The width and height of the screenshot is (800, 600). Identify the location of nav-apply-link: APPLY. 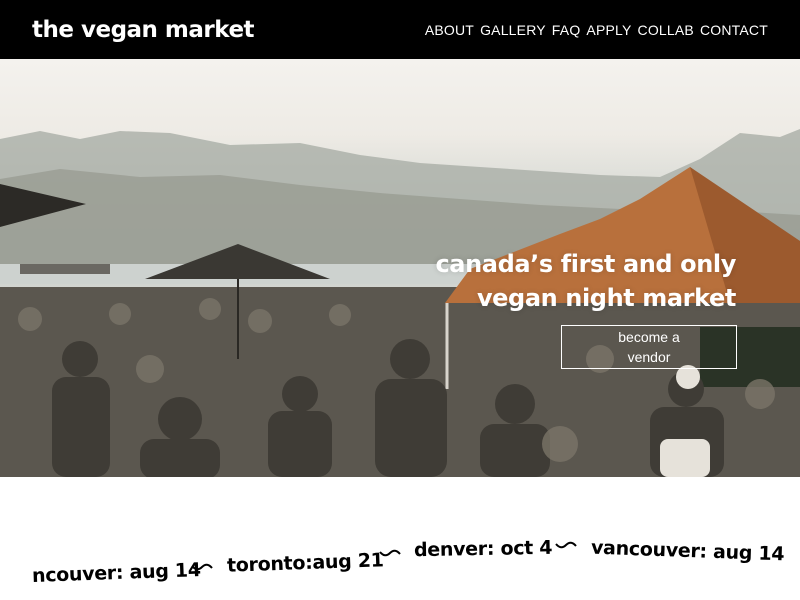
(608, 30).